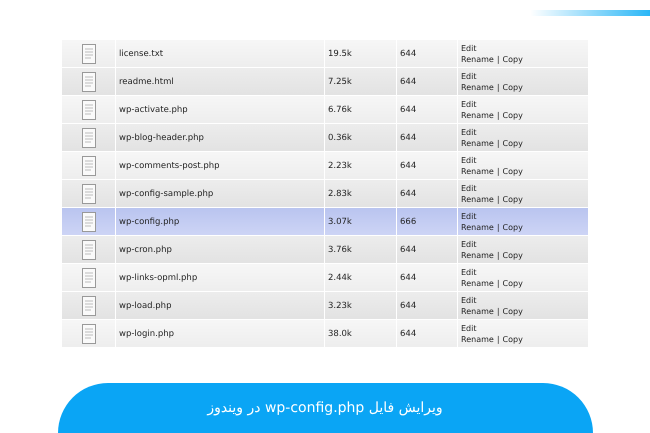 This screenshot has height=433, width=650. I want to click on file-row: wp-load.php 3.23k 644 Edit Rename | Copy, so click(325, 306).